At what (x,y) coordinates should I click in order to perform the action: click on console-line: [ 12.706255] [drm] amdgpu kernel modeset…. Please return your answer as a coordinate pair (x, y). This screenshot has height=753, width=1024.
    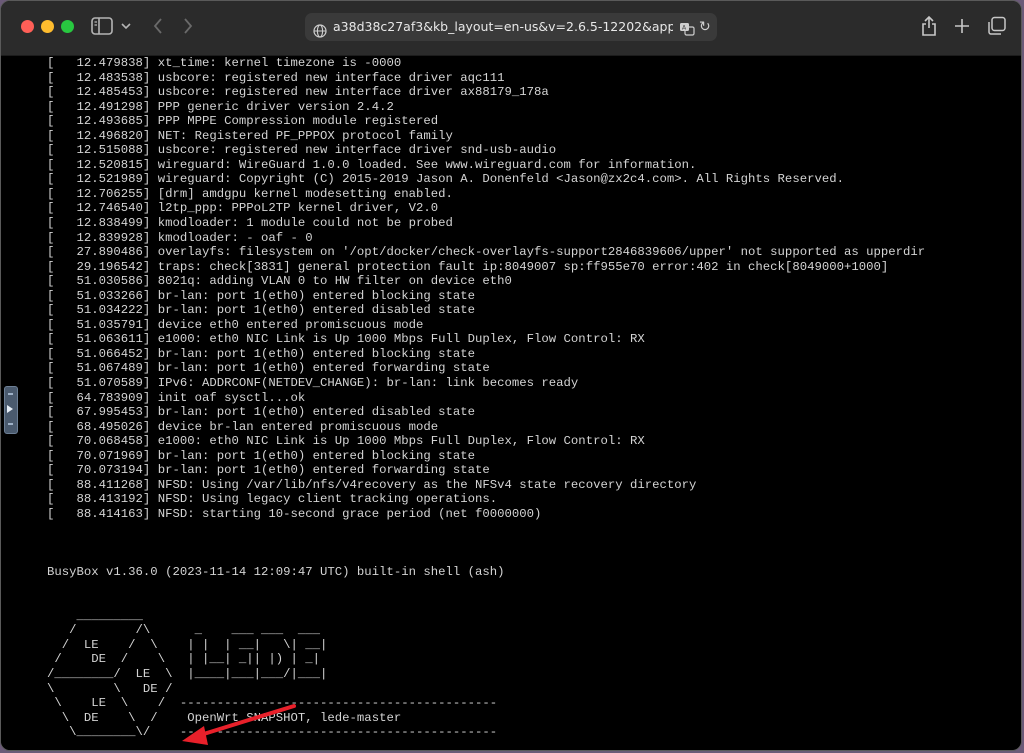
    Looking at the image, I should click on (250, 193).